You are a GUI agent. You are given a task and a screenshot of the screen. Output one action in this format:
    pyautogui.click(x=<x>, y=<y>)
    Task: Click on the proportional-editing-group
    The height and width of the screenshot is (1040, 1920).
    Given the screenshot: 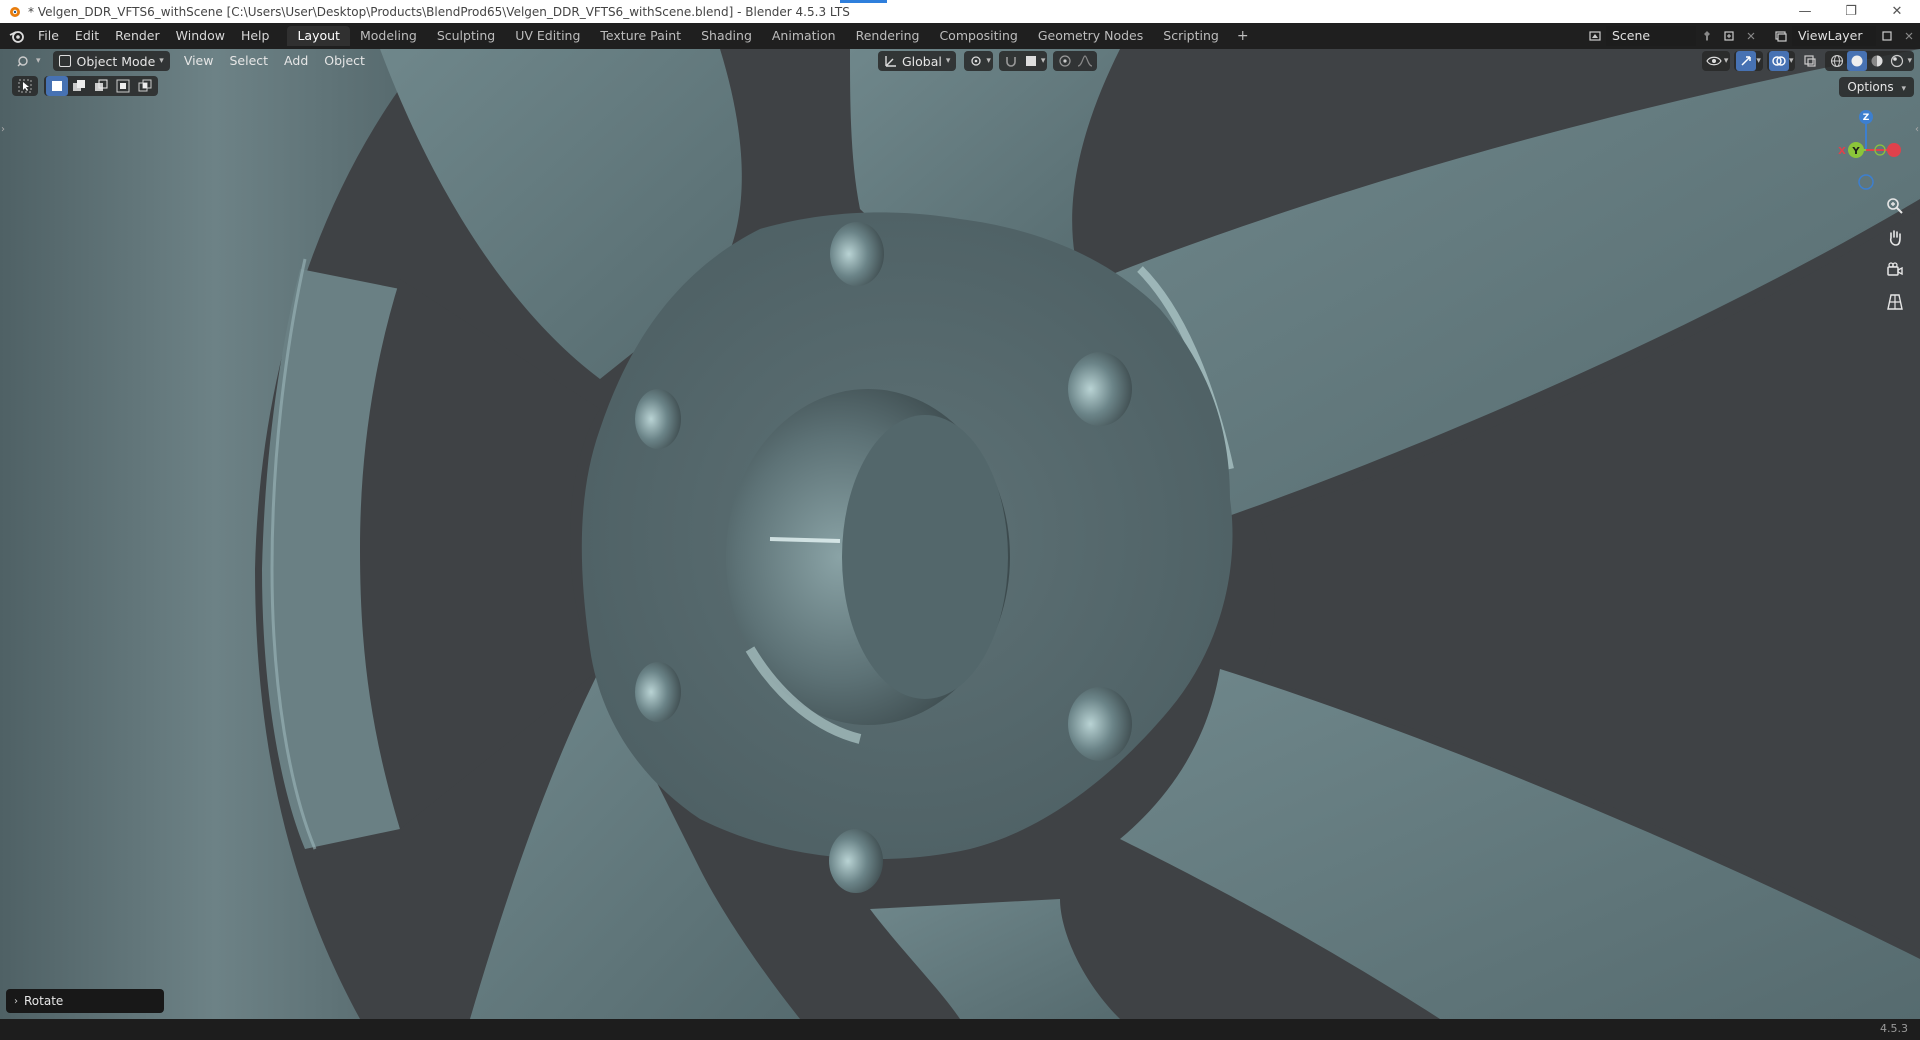 What is the action you would take?
    pyautogui.click(x=1075, y=61)
    